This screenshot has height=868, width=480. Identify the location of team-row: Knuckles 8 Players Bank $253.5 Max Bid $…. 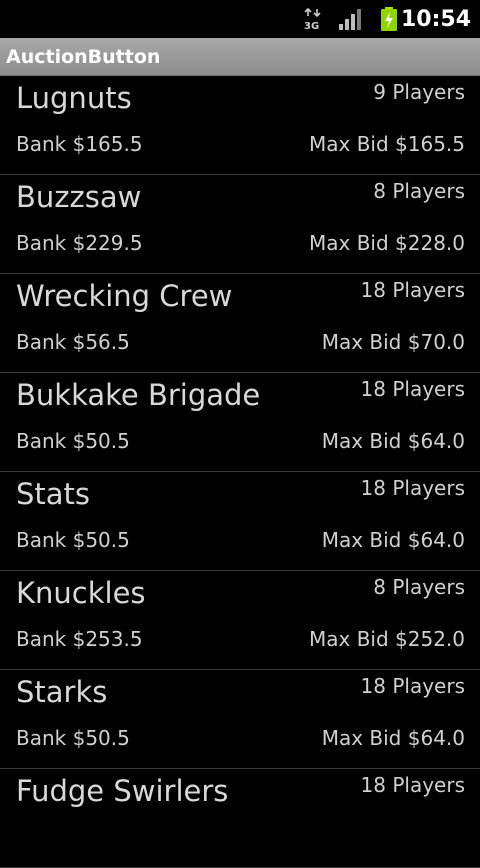
(240, 620).